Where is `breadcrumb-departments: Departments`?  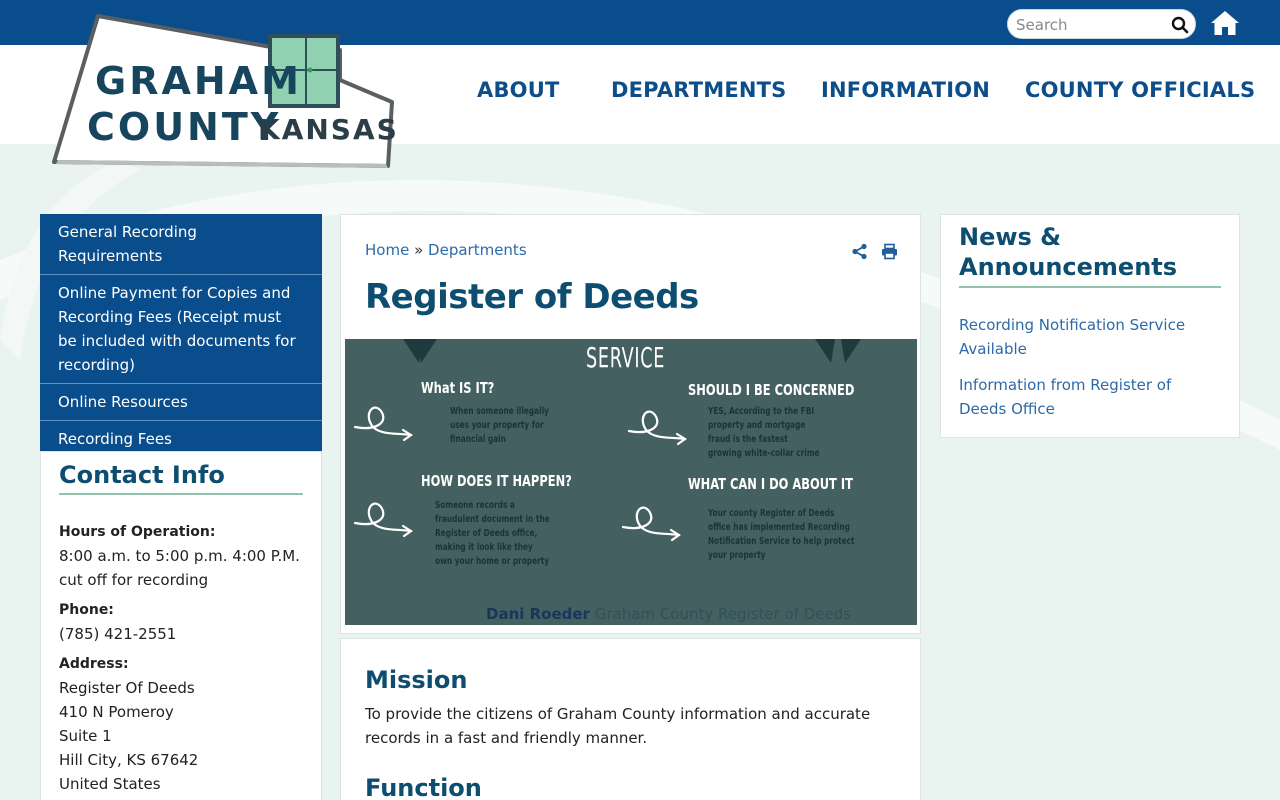 breadcrumb-departments: Departments is located at coordinates (477, 250).